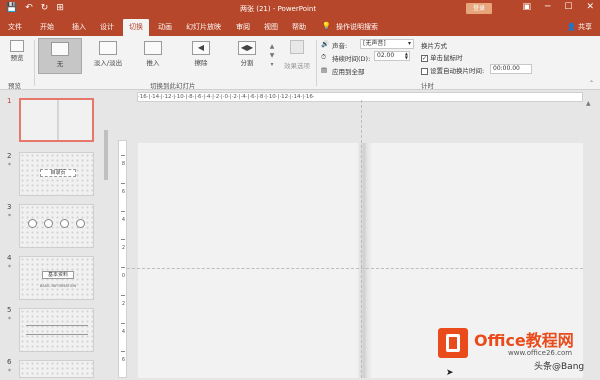 Image resolution: width=600 pixels, height=380 pixels. I want to click on collapse-ribbon-icon: ⌃, so click(591, 83).